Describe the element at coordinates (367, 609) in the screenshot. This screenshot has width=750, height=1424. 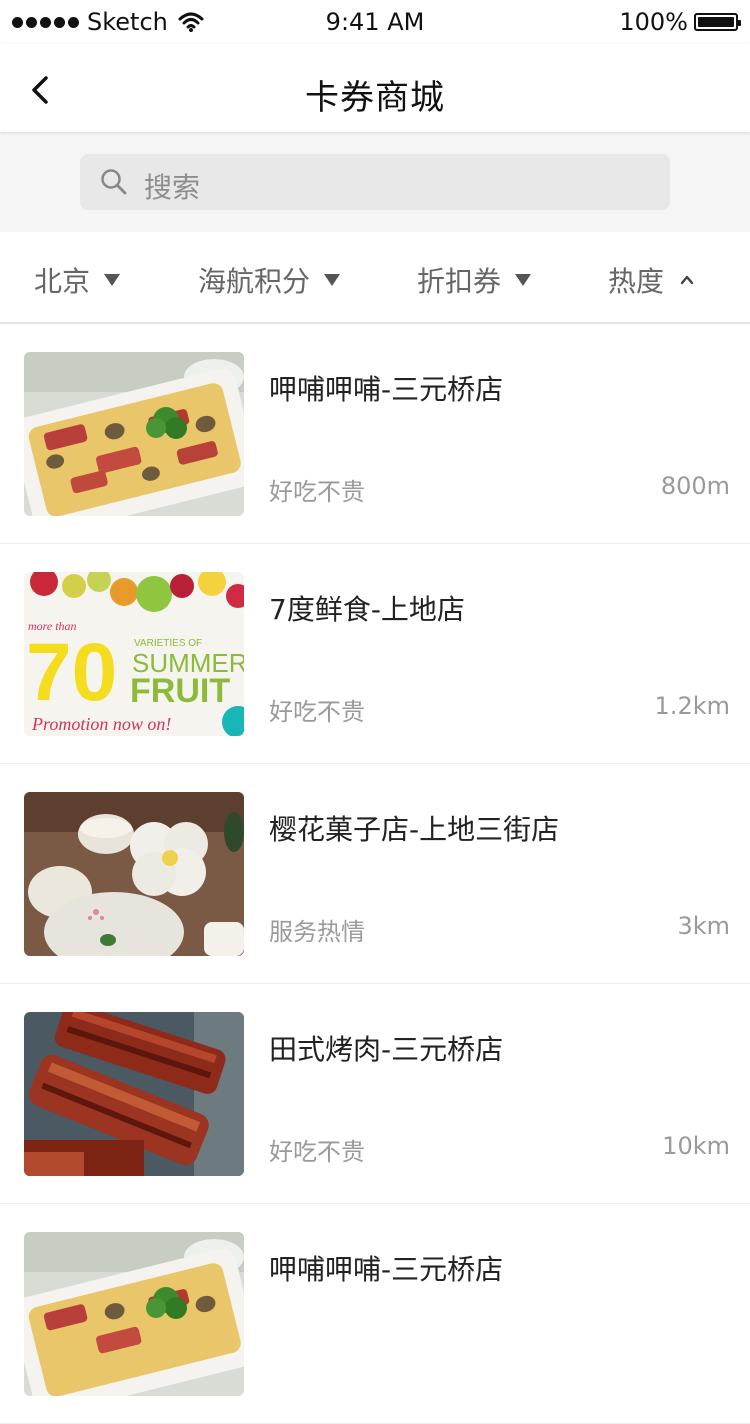
I see `store-name: 7度鲜食-上地店` at that location.